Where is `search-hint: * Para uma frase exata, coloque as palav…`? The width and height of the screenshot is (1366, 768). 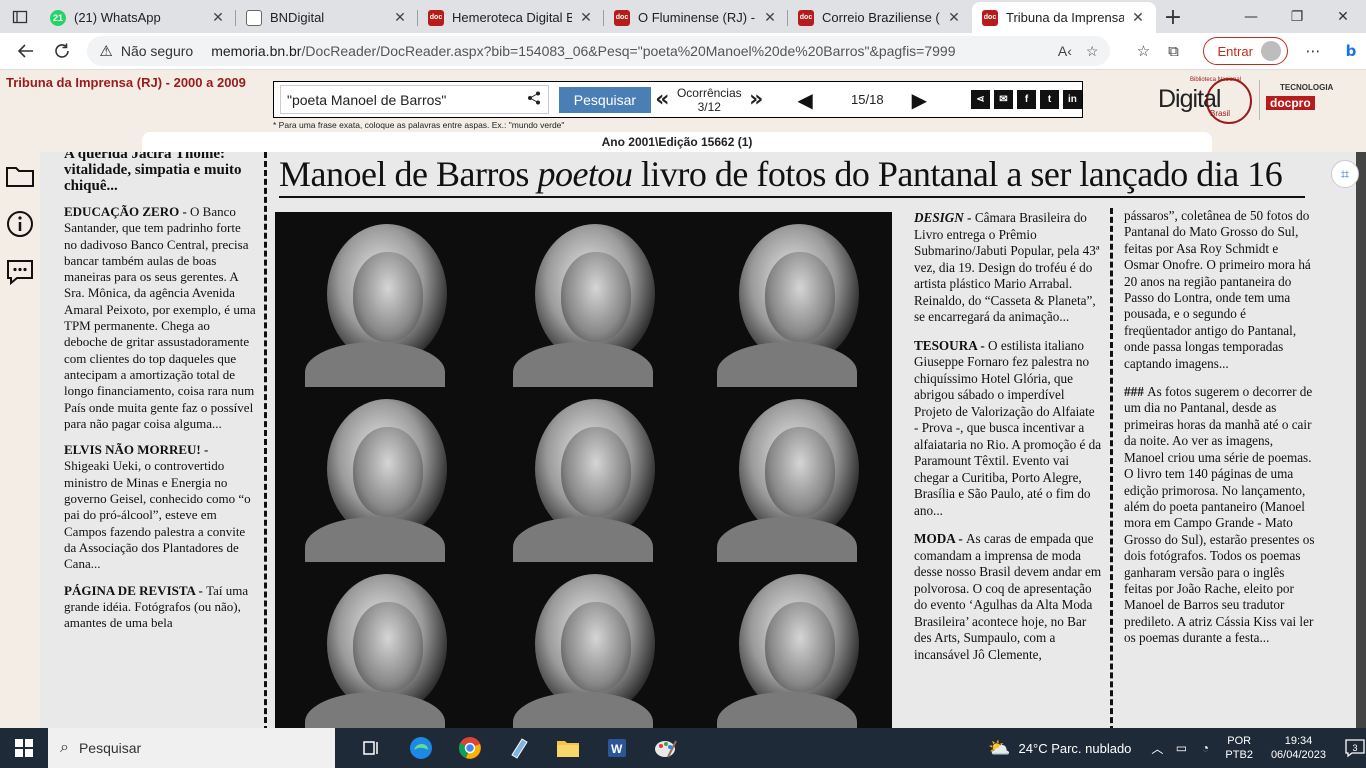 search-hint: * Para uma frase exata, coloque as palav… is located at coordinates (419, 125).